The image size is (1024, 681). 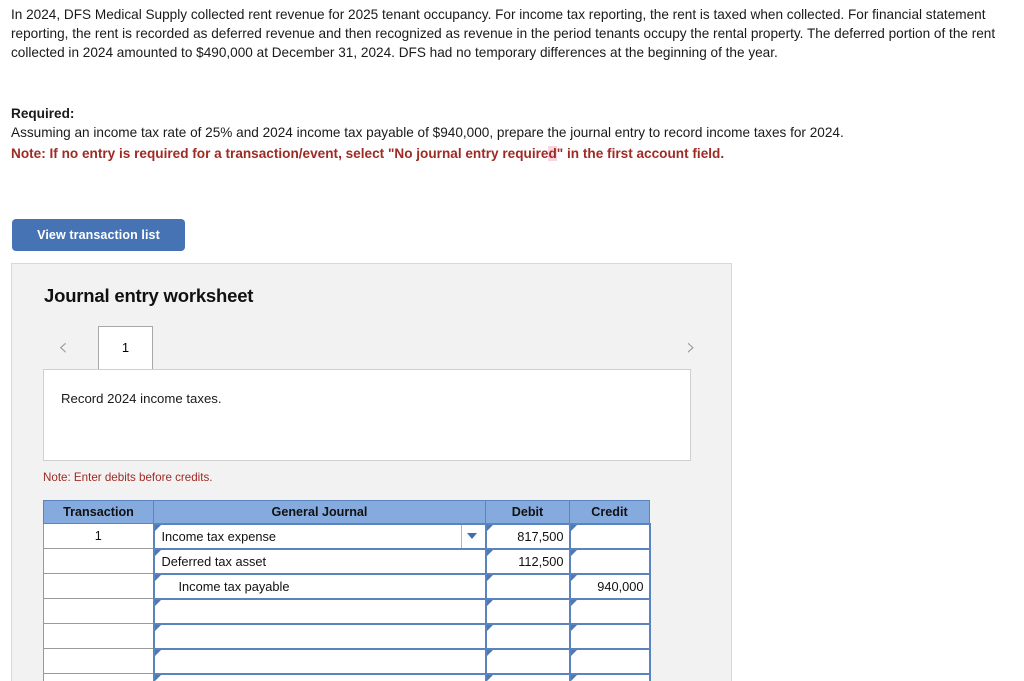 I want to click on account-name-cell: Deferred tax asset, so click(x=319, y=561).